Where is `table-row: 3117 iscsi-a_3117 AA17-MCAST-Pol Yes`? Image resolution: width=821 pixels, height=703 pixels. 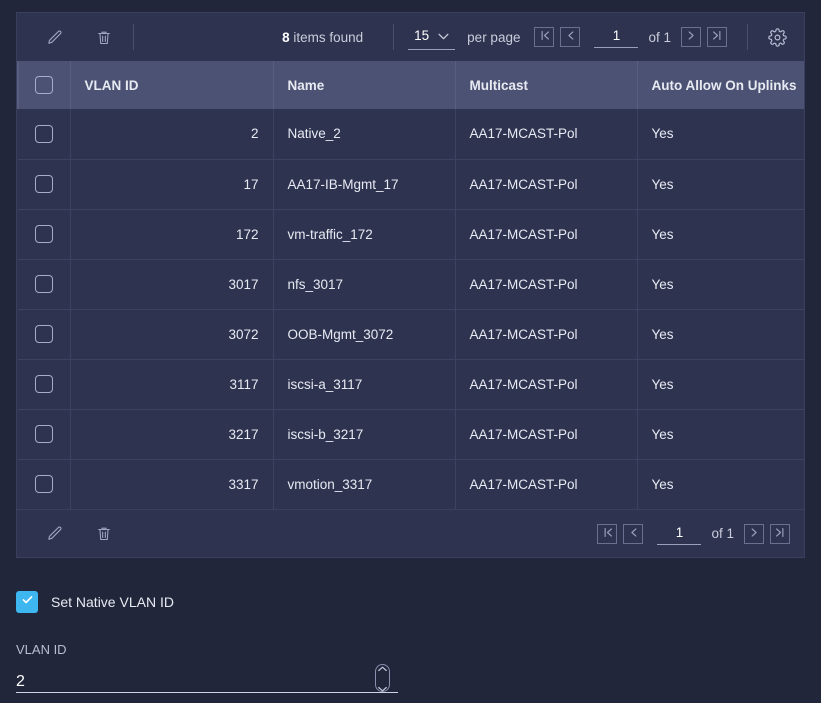
table-row: 3117 iscsi-a_3117 AA17-MCAST-Pol Yes is located at coordinates (411, 384).